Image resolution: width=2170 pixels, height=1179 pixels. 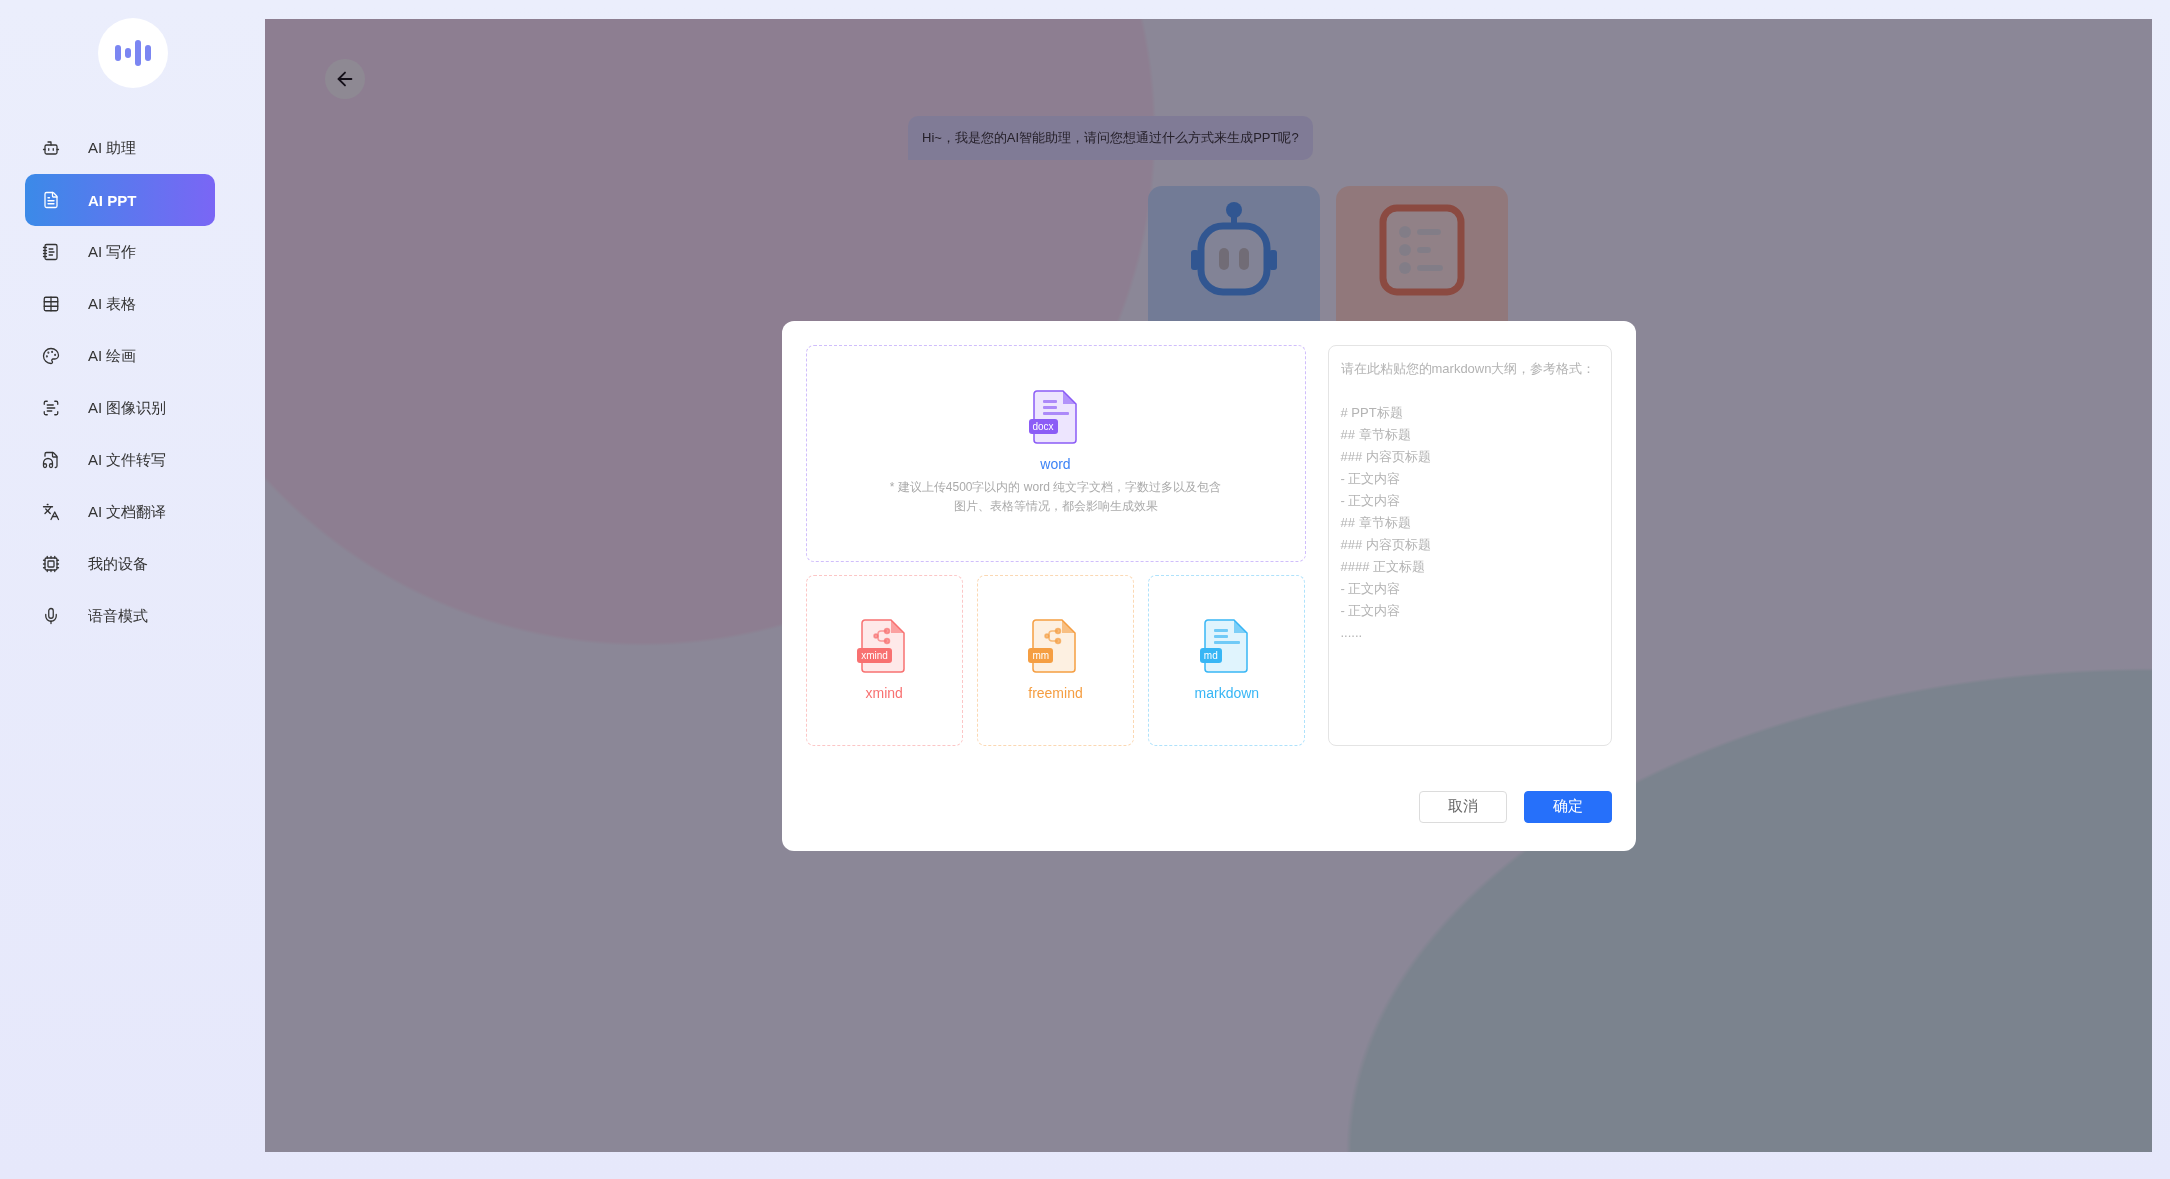 I want to click on upload-note: * 建议上传4500字以内的 word 纯文字文档，字数过多以及包含图片、表格等情况，都会影响生成效果, so click(x=1055, y=497).